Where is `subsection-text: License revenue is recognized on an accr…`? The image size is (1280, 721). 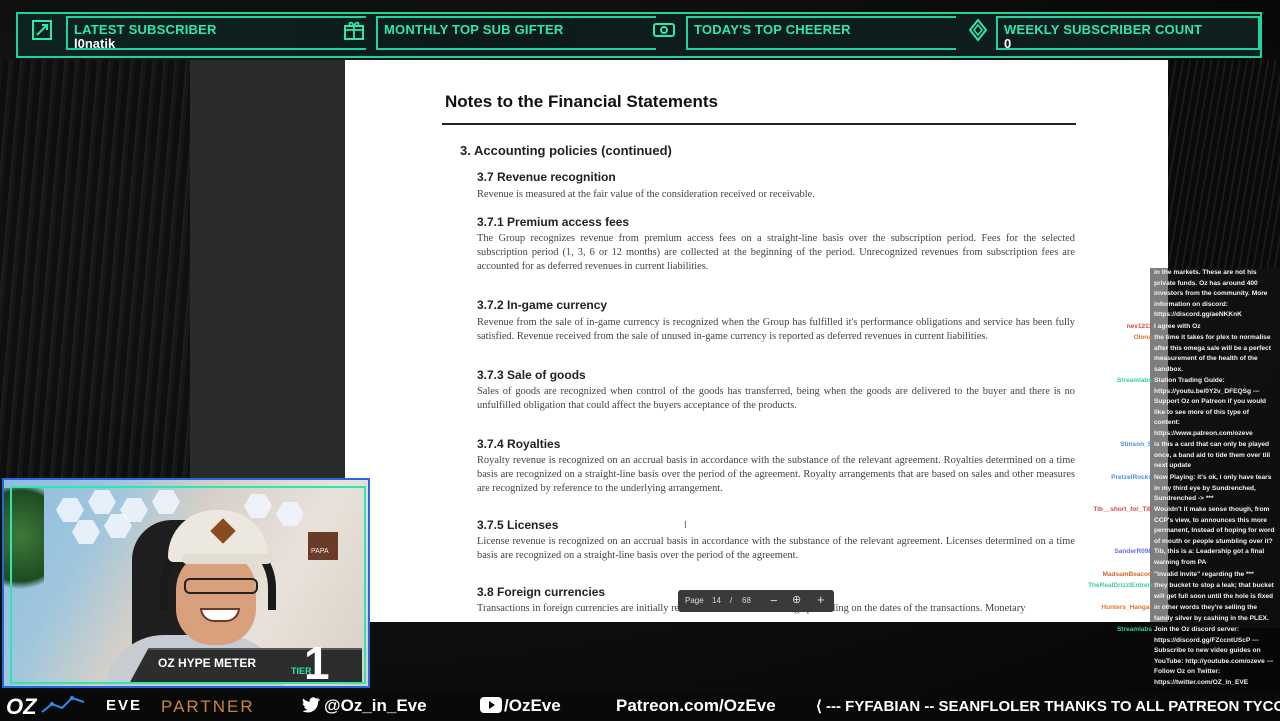
subsection-text: License revenue is recognized on an accr… is located at coordinates (776, 548).